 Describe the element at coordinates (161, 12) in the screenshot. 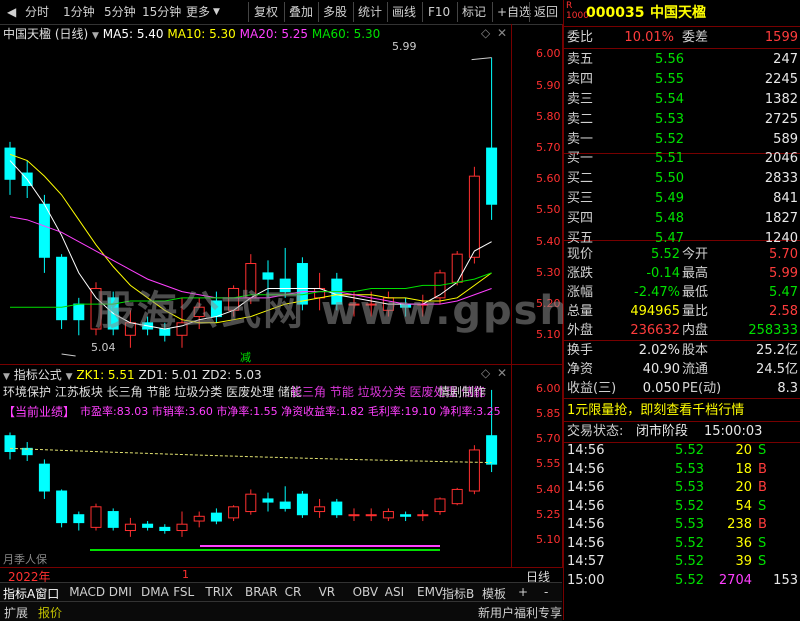

I see `period-15min-button: 15分钟` at that location.